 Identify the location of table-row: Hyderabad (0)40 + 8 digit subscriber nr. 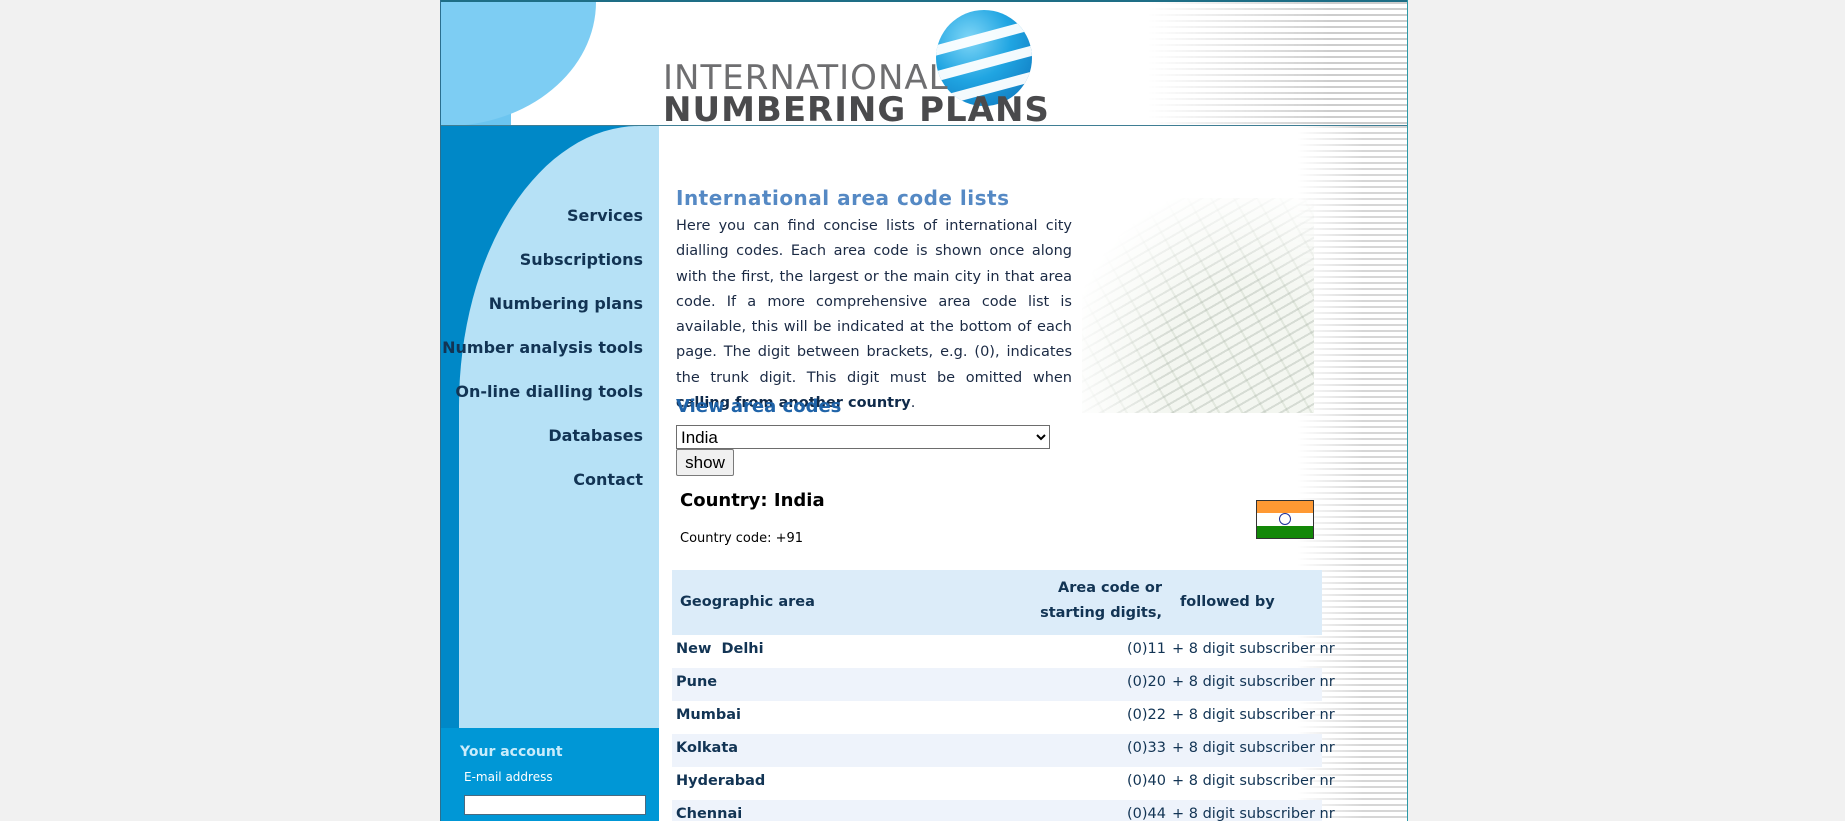
(1003, 783).